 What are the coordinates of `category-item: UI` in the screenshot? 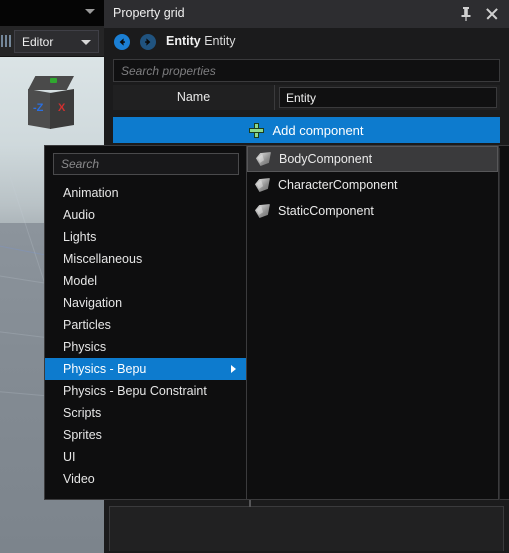 It's located at (145, 457).